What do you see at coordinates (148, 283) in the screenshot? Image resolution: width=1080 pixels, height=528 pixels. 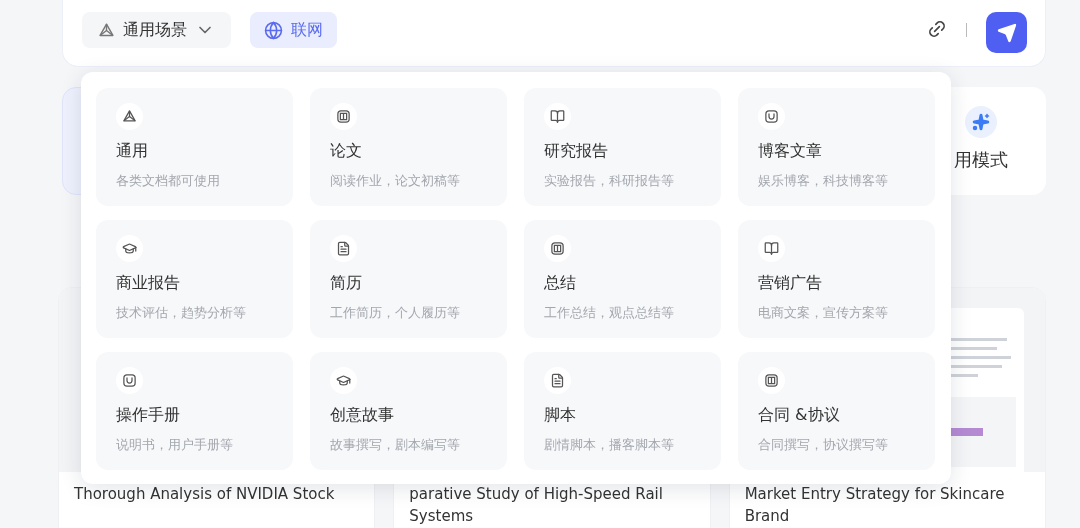 I see `option-title: 商业报告` at bounding box center [148, 283].